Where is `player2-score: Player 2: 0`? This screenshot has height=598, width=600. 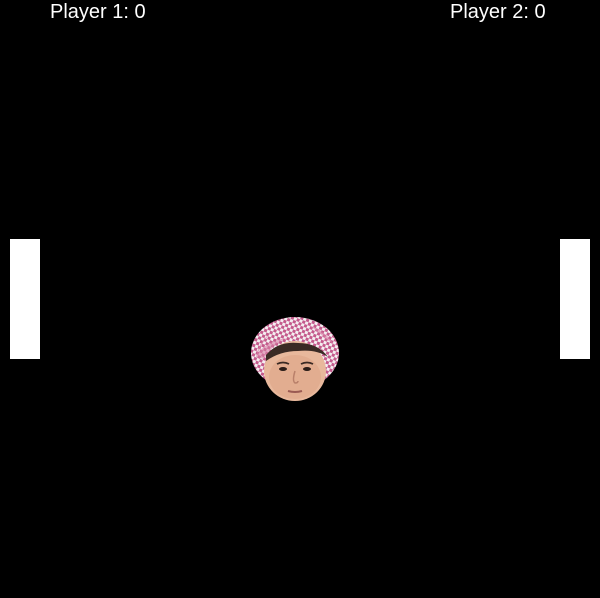
player2-score: Player 2: 0 is located at coordinates (498, 12).